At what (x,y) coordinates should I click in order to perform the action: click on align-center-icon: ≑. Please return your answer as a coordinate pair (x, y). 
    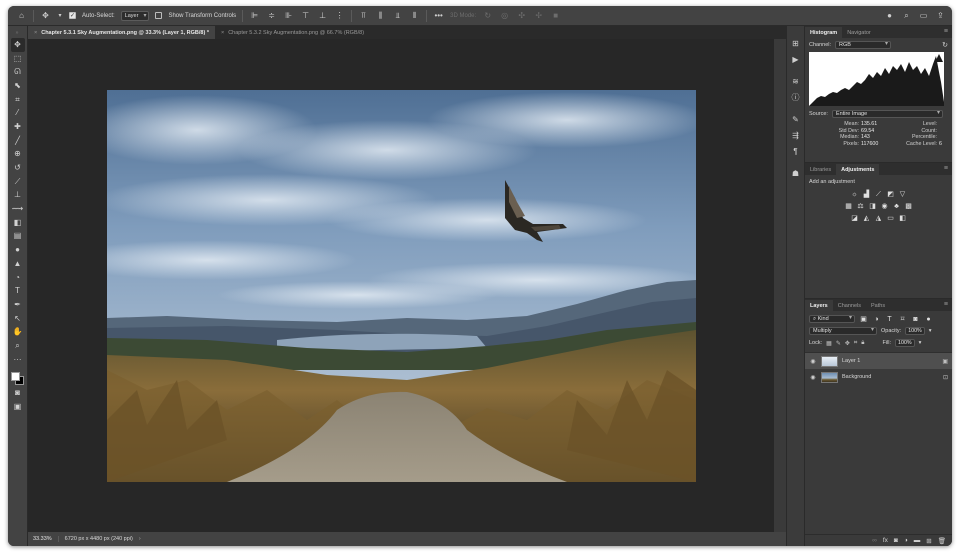
    Looking at the image, I should click on (271, 15).